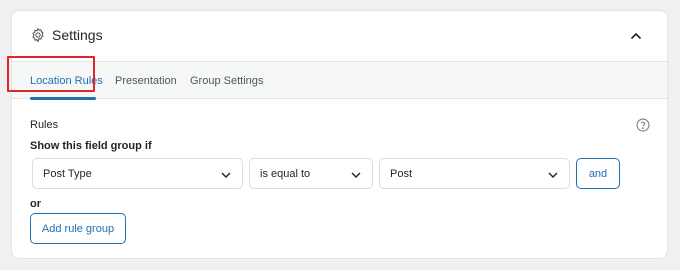 The width and height of the screenshot is (680, 270). I want to click on or-label: or, so click(35, 204).